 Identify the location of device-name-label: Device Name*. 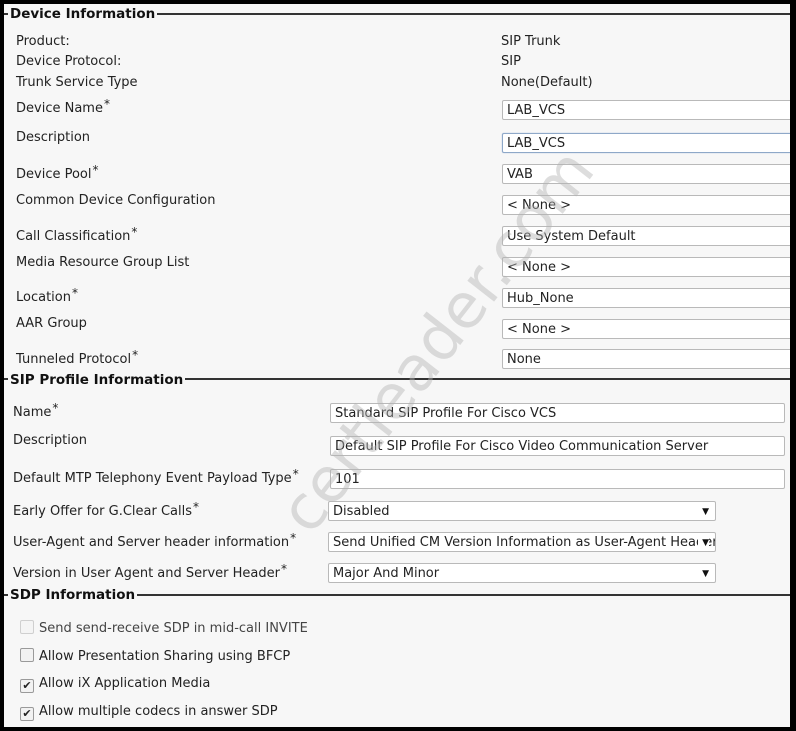
(63, 106).